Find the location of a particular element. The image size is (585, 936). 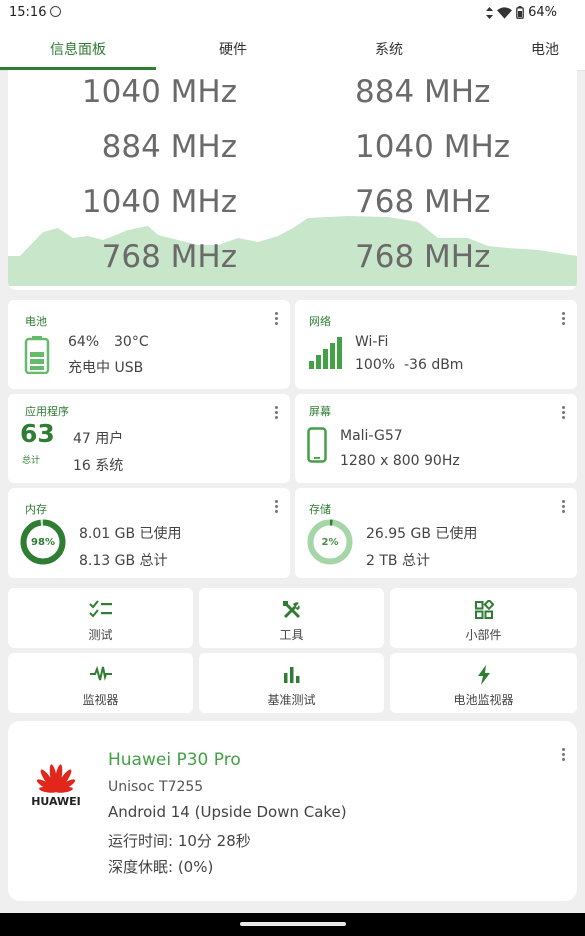

memory-total: 8.13 GB 总计 is located at coordinates (123, 561).